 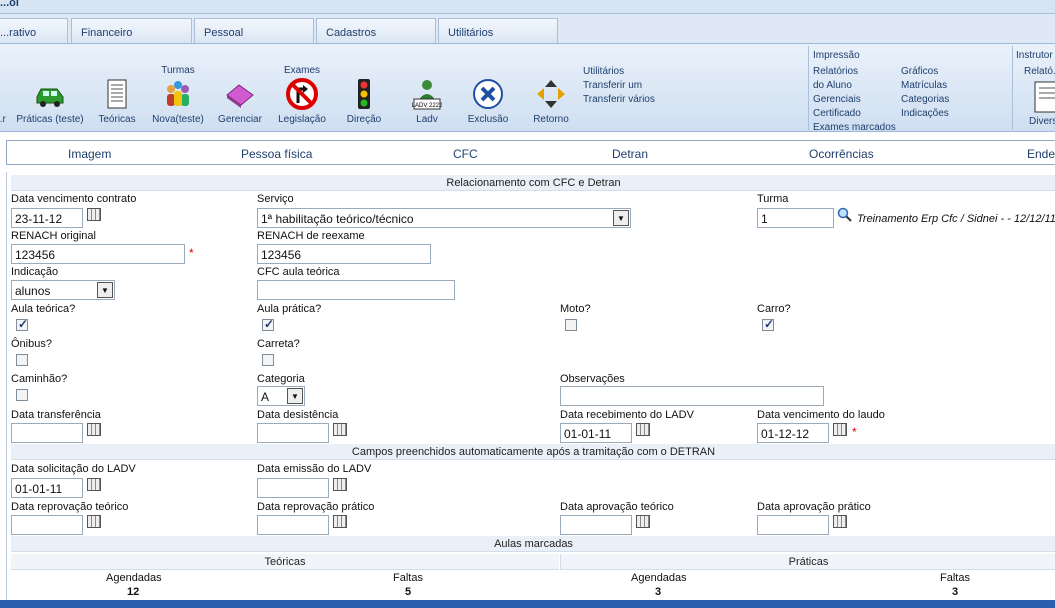 What do you see at coordinates (276, 154) in the screenshot?
I see `nav-pessoa-fisica: Pessoa física` at bounding box center [276, 154].